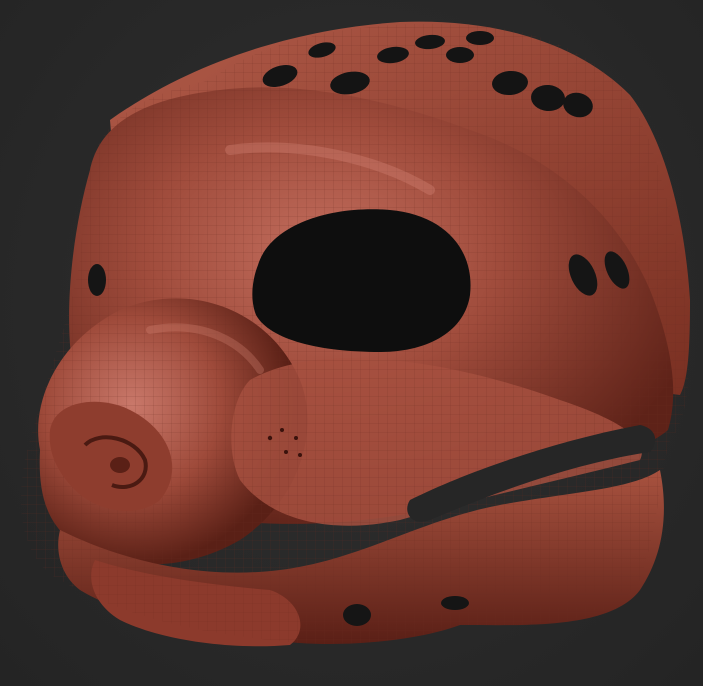 The width and height of the screenshot is (703, 686). What do you see at coordinates (97, 280) in the screenshot?
I see `side-vent-hole` at bounding box center [97, 280].